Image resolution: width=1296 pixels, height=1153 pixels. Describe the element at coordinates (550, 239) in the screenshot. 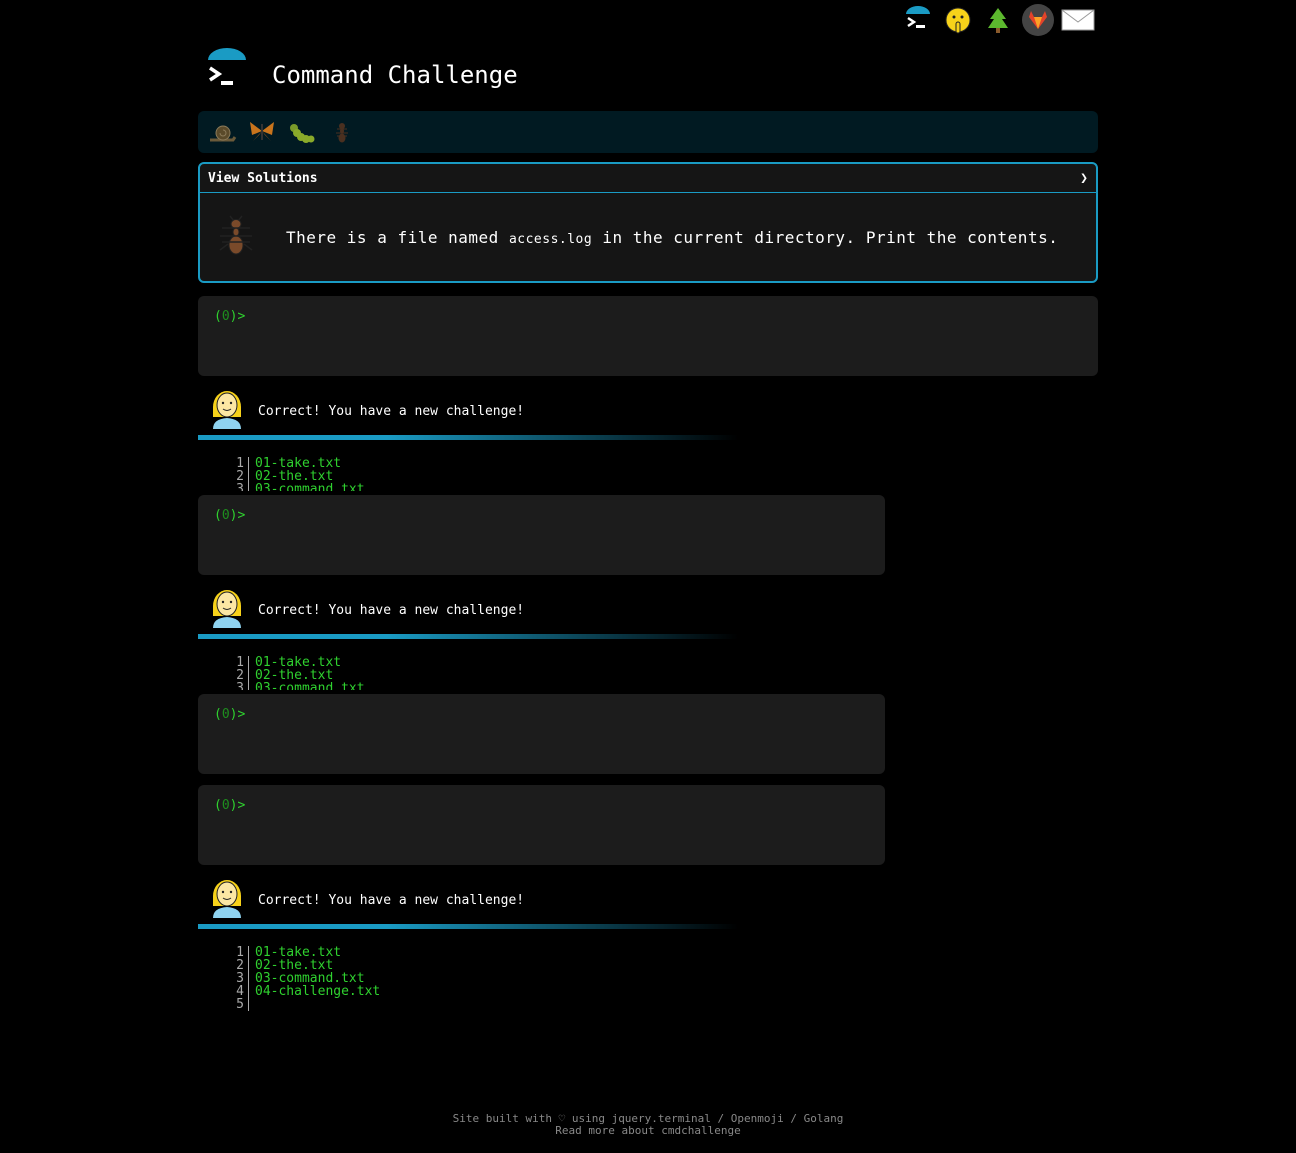

I see `challenge-filename: access.log` at that location.